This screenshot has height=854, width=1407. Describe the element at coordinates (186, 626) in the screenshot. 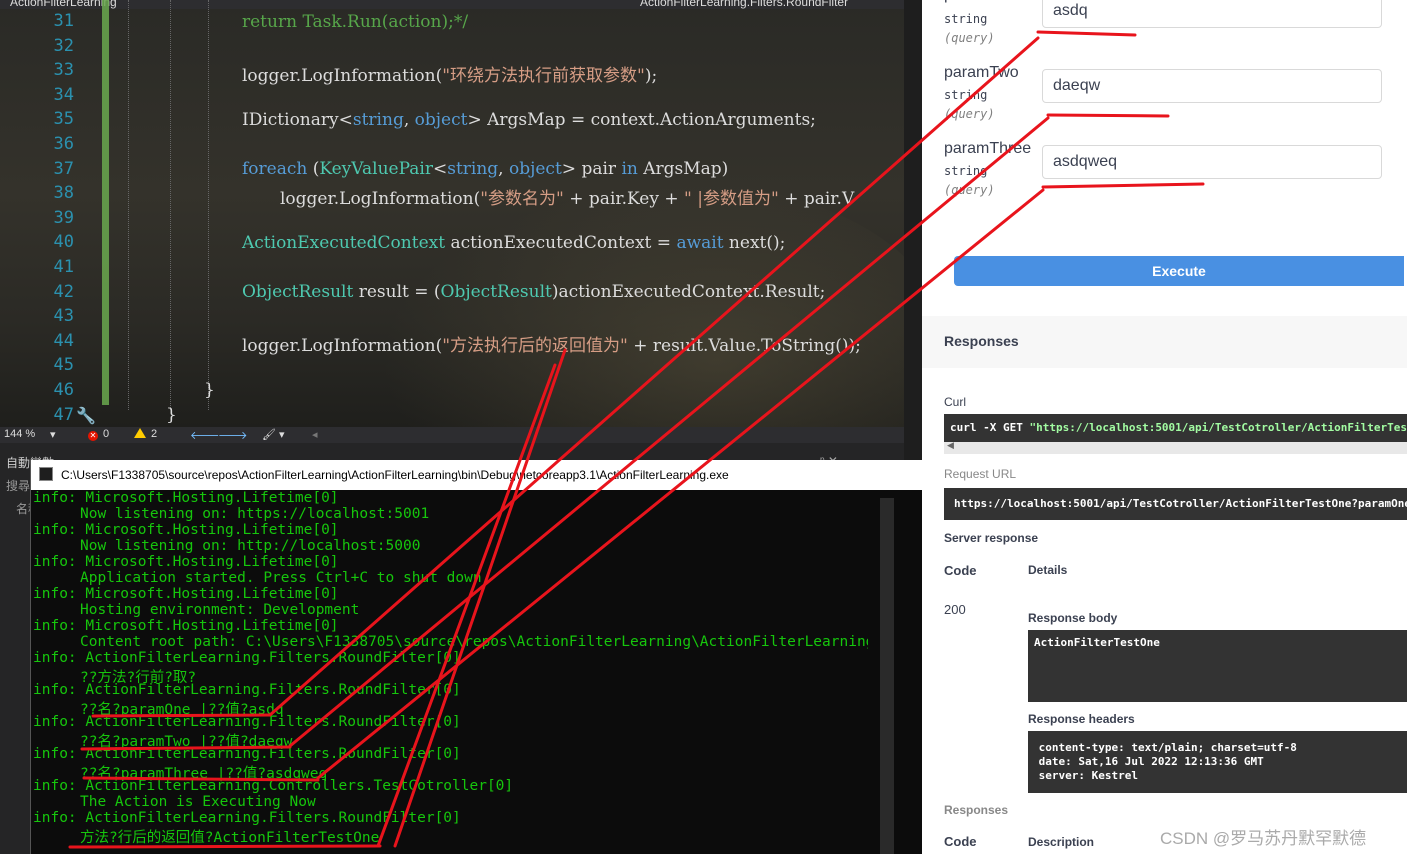

I see `console-line: info: Microsoft.Hosting.Lifetime[0]` at that location.